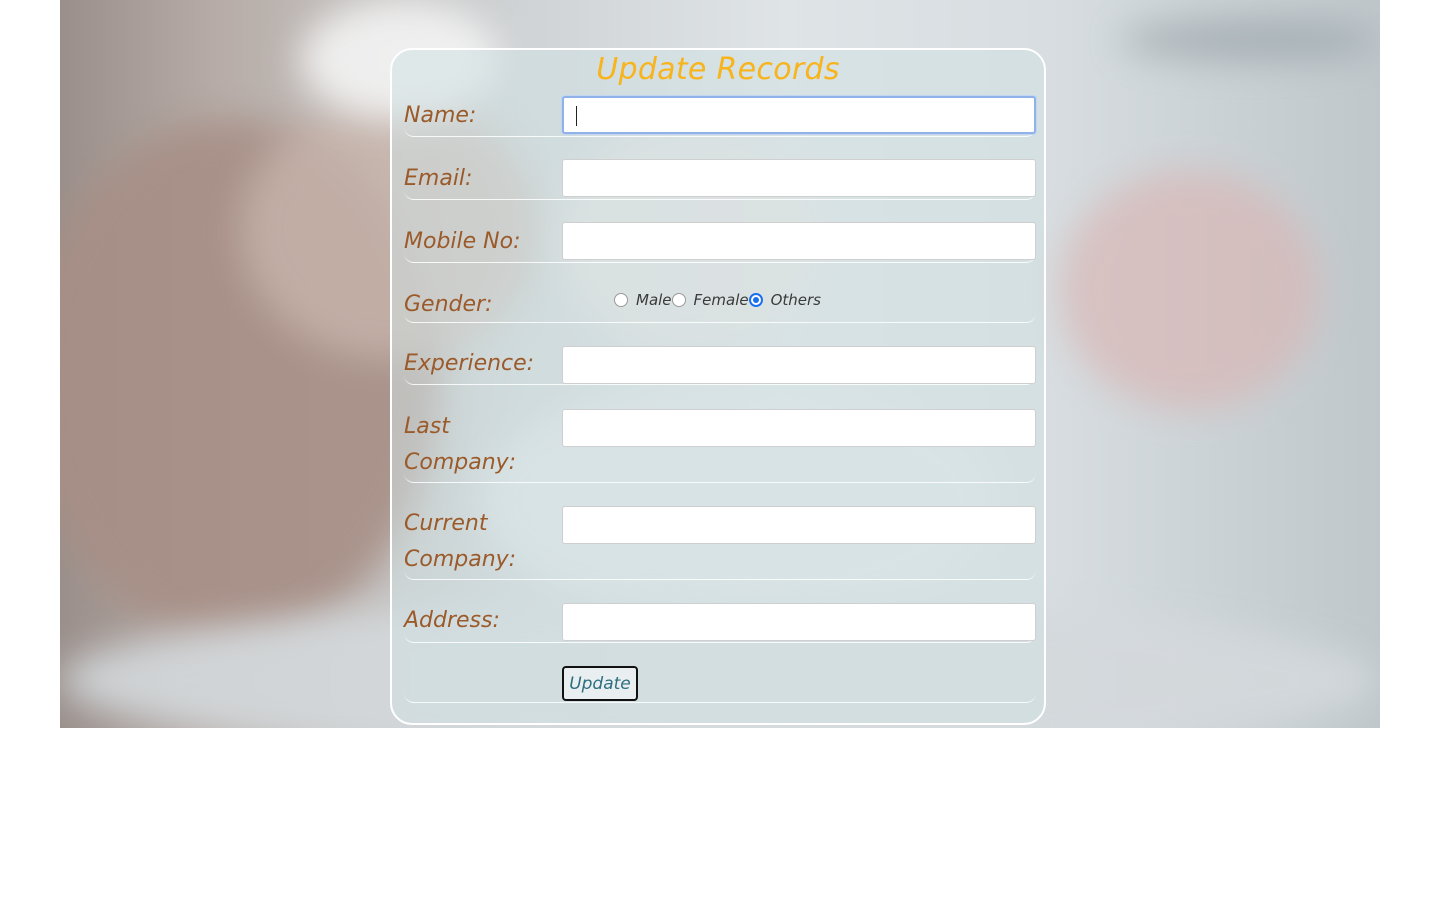 Image resolution: width=1440 pixels, height=900 pixels. Describe the element at coordinates (479, 445) in the screenshot. I see `last-company-label: Last Company:` at that location.